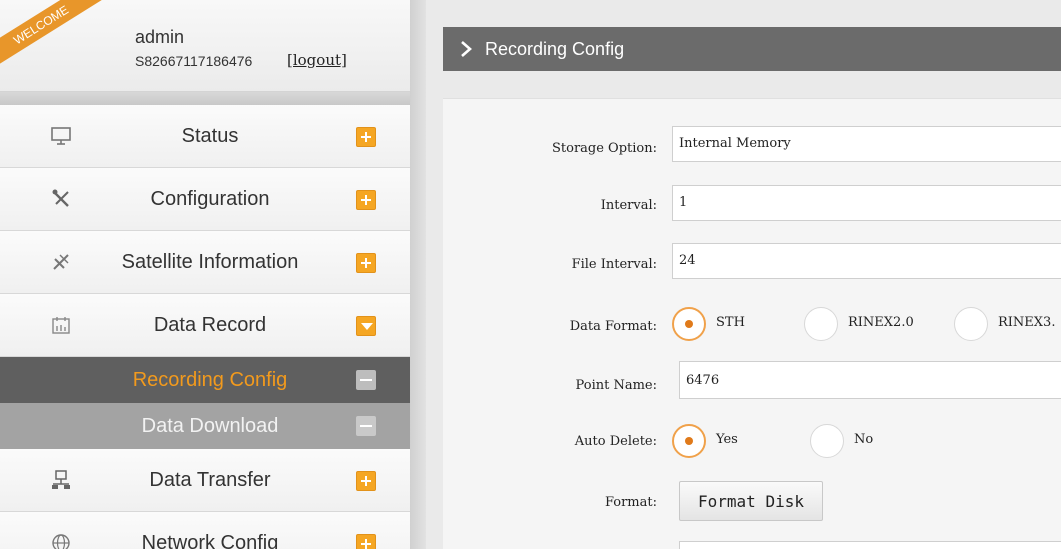 The height and width of the screenshot is (549, 1061). I want to click on user-name: admin, so click(160, 37).